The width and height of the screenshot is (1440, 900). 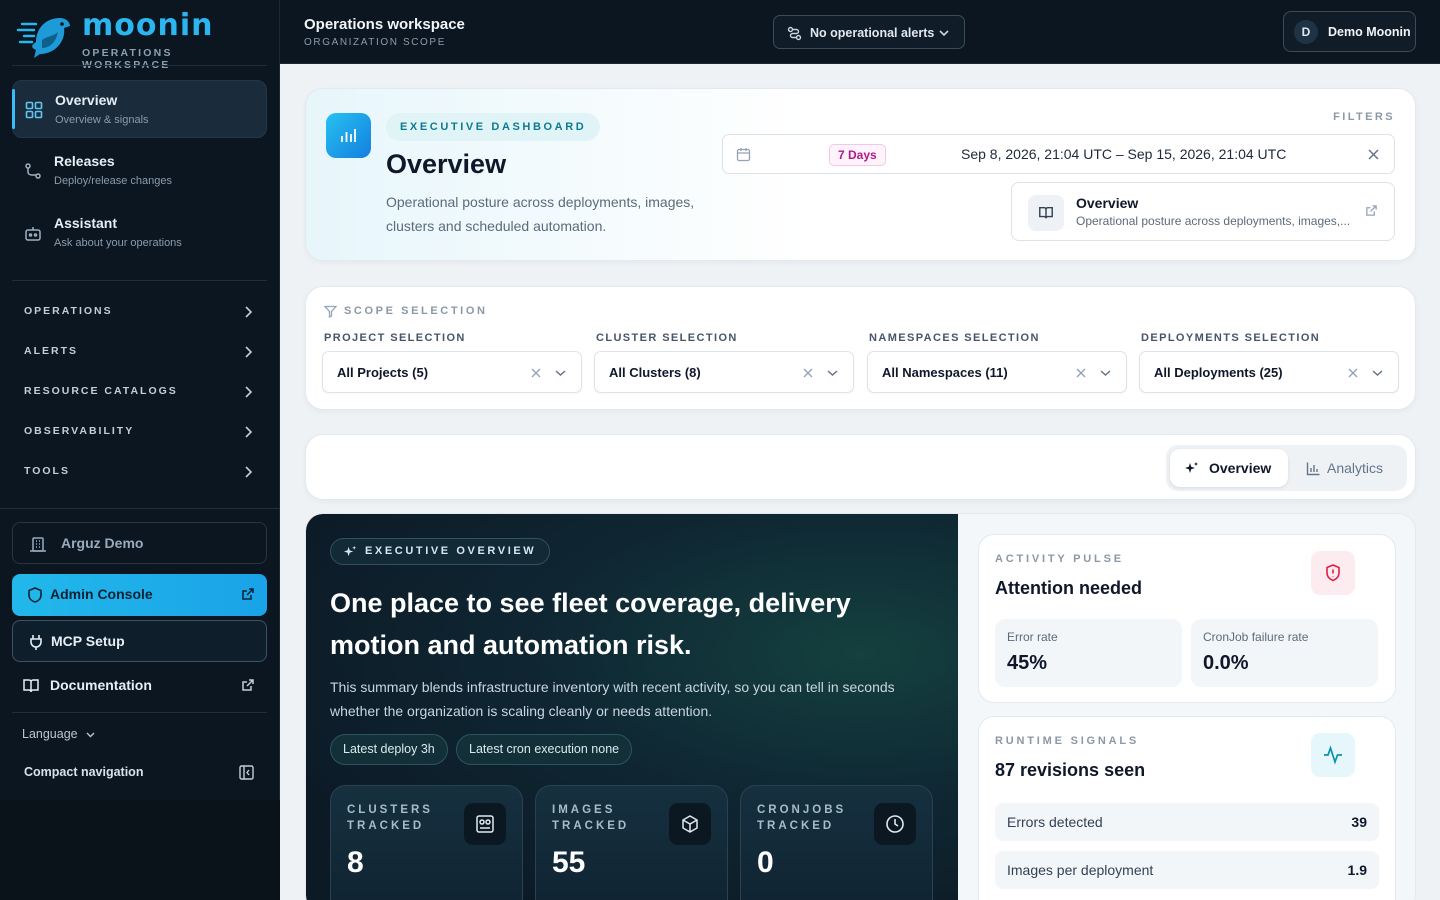 What do you see at coordinates (83, 772) in the screenshot?
I see `compact-navigation-toggle: Compact navigation` at bounding box center [83, 772].